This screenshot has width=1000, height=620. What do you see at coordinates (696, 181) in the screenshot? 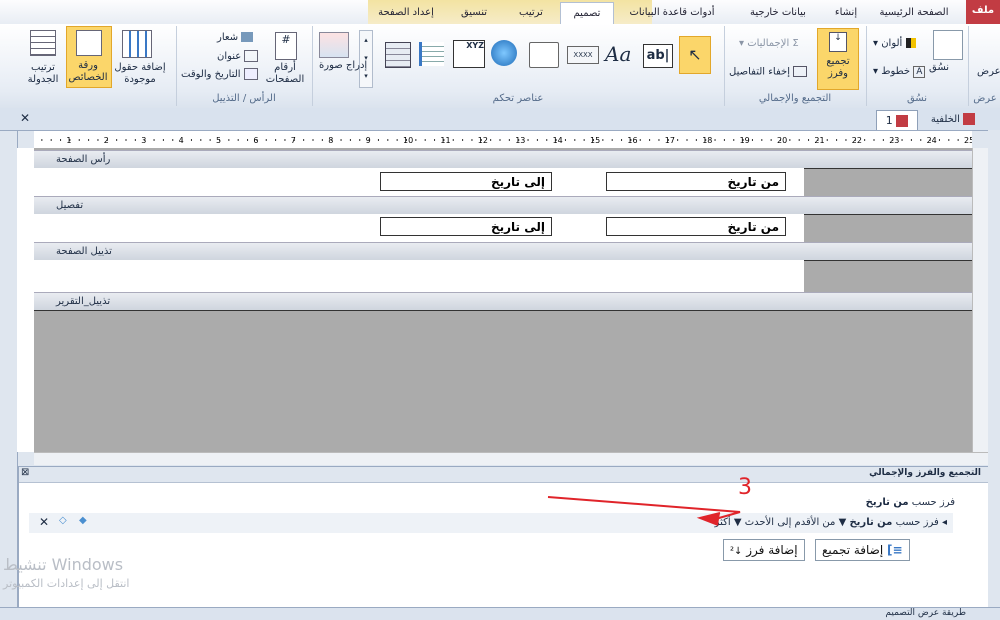
I see `from-date-label-control: من تاريخ` at bounding box center [696, 181].